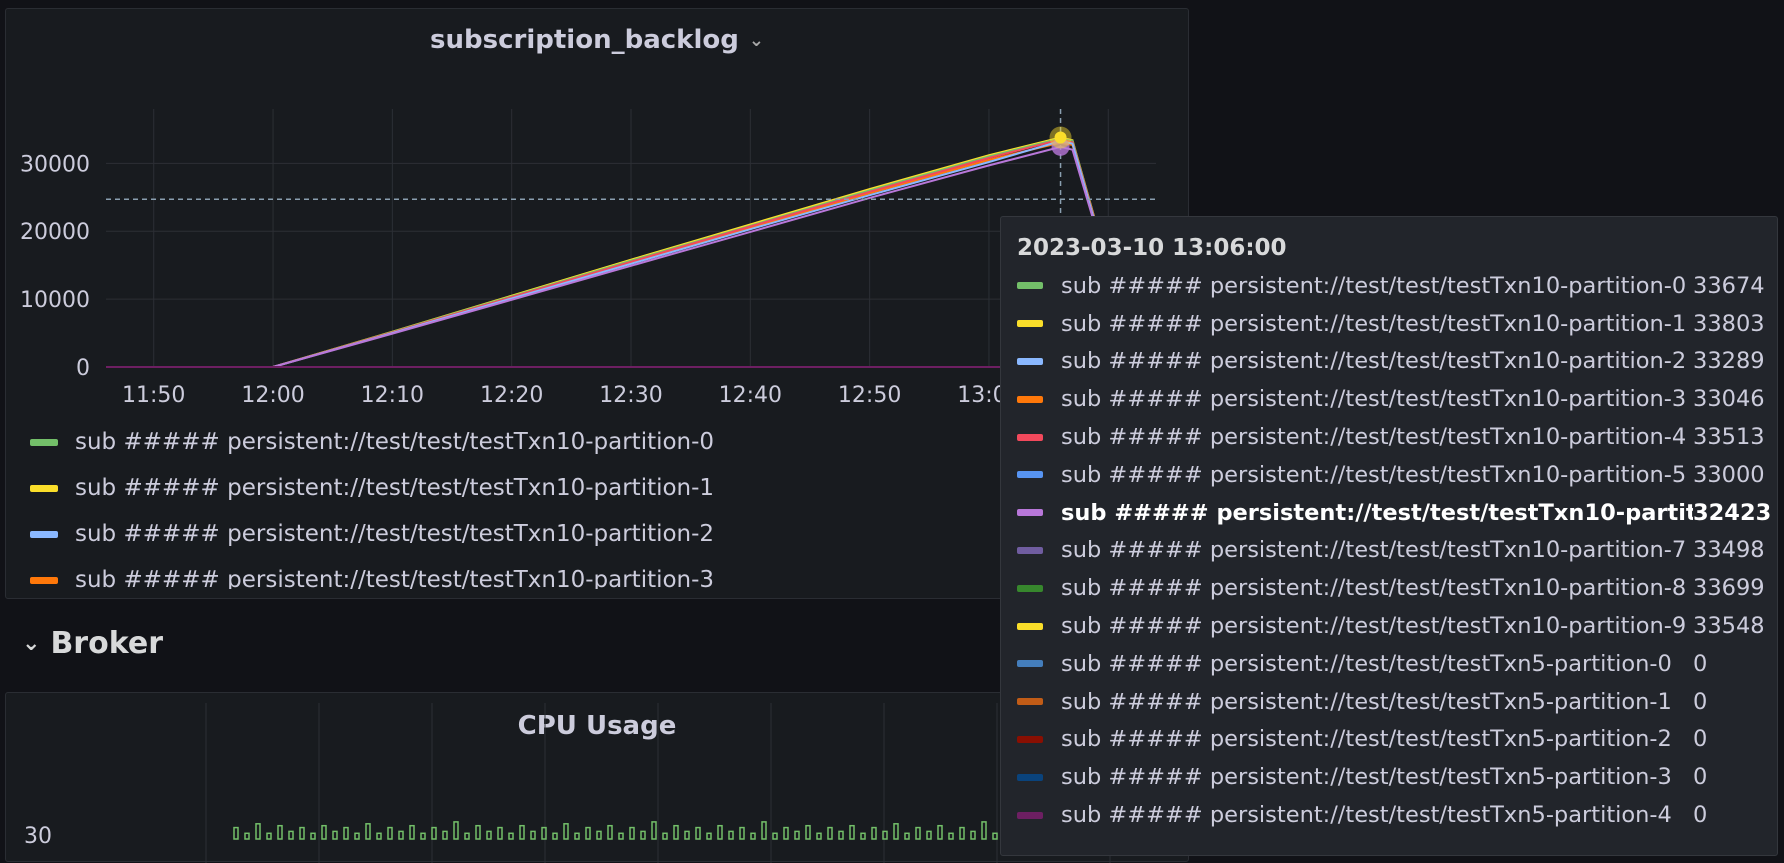 The height and width of the screenshot is (863, 1784). I want to click on tooltip-series-value: 33674, so click(1729, 285).